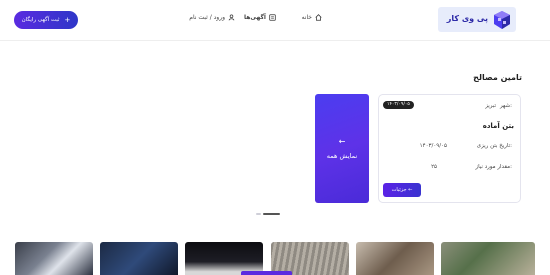  What do you see at coordinates (498, 126) in the screenshot?
I see `card-title: بتن آماده` at bounding box center [498, 126].